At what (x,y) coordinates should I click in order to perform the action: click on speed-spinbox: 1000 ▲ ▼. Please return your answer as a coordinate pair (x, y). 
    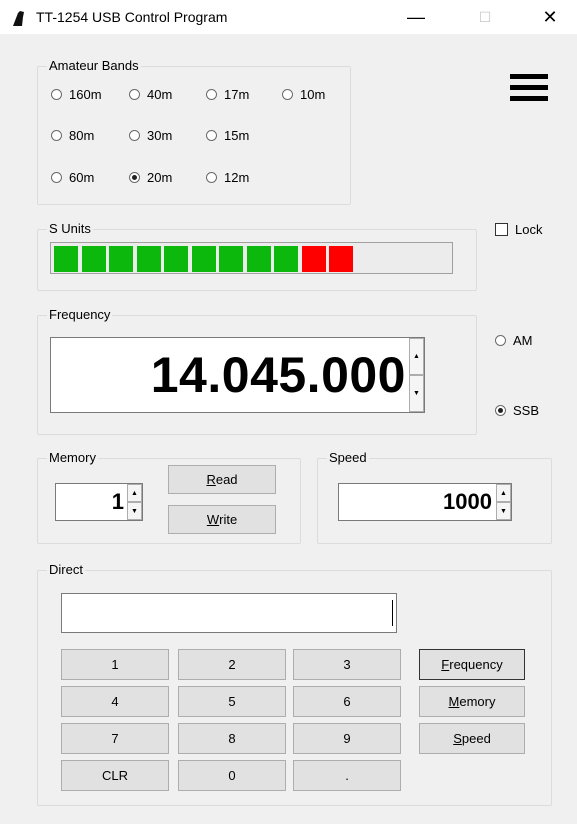
    Looking at the image, I should click on (425, 502).